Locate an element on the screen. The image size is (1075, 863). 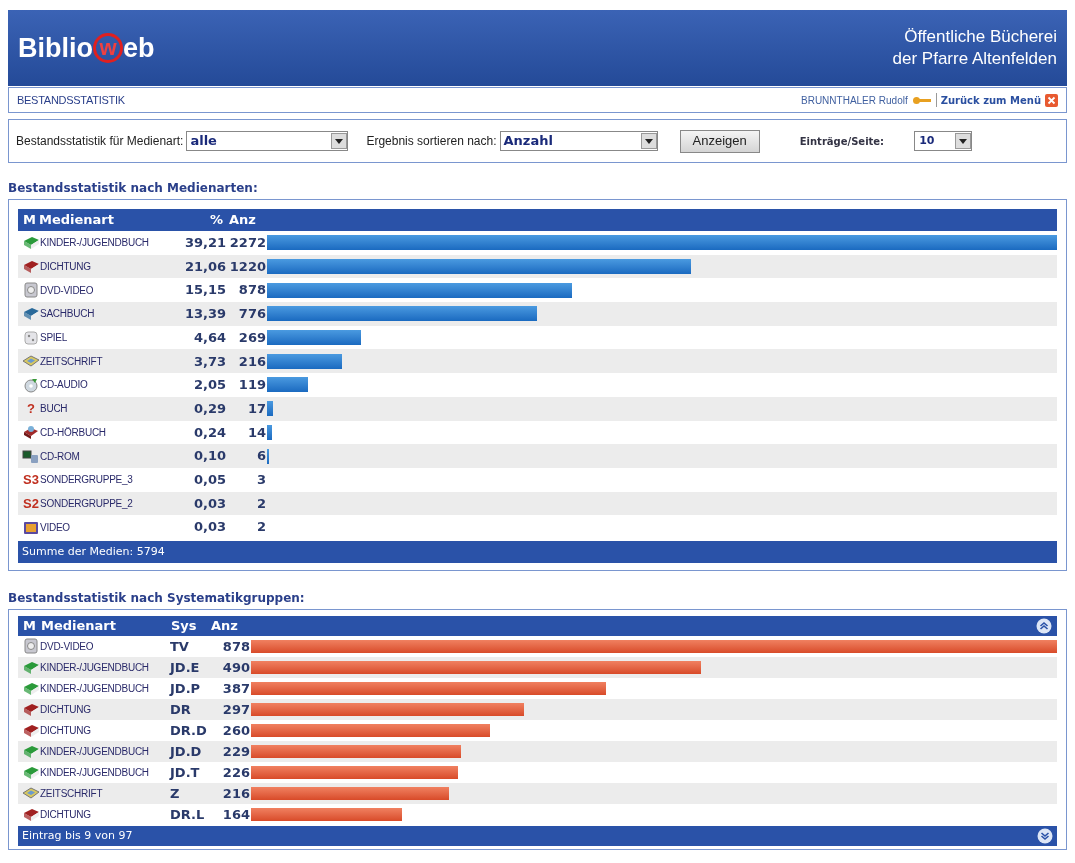
sys-cell-text: DR is located at coordinates (181, 709).